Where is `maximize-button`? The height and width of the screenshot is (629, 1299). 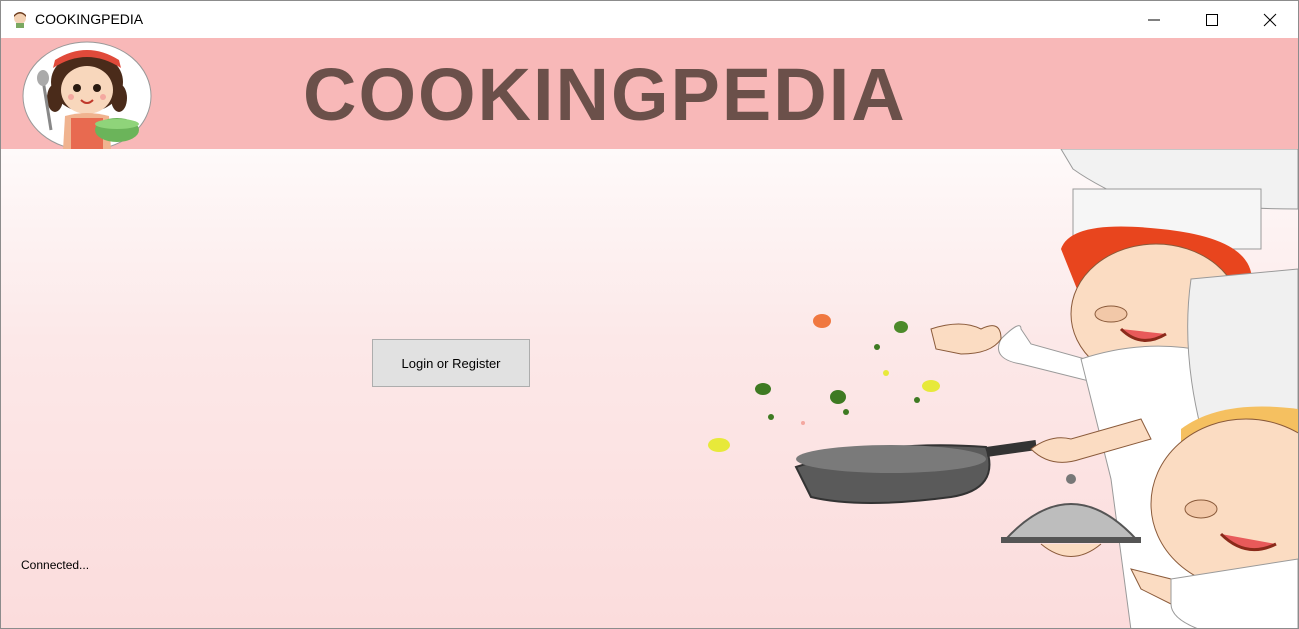
maximize-button is located at coordinates (1212, 19).